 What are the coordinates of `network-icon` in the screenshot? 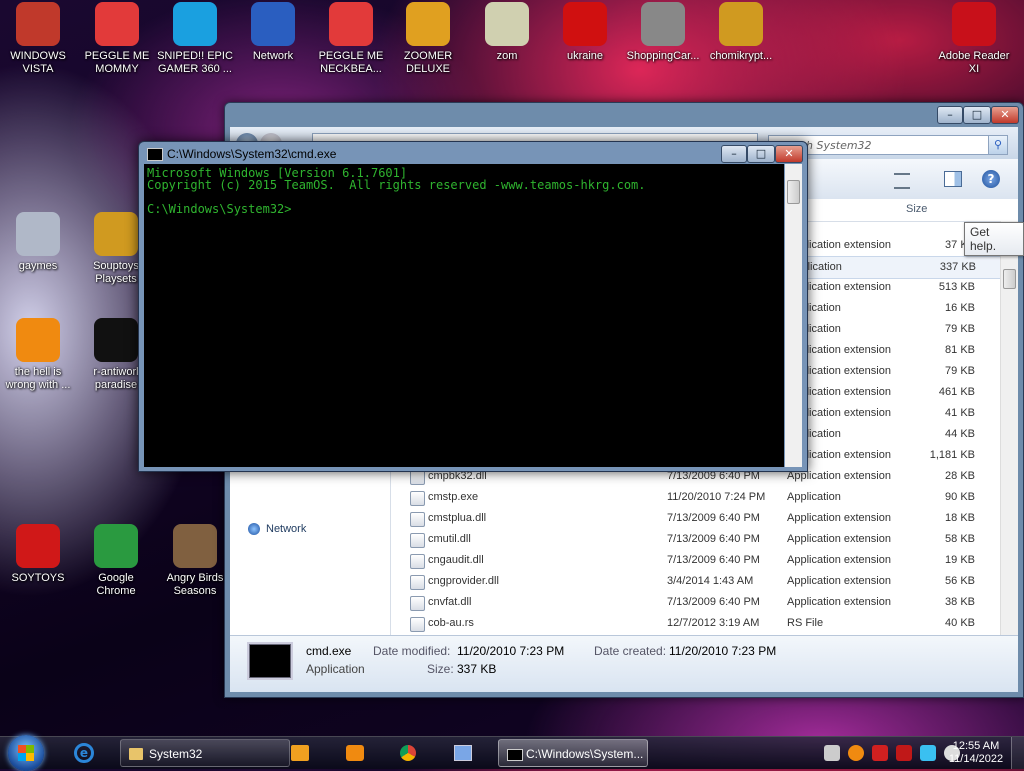 It's located at (273, 24).